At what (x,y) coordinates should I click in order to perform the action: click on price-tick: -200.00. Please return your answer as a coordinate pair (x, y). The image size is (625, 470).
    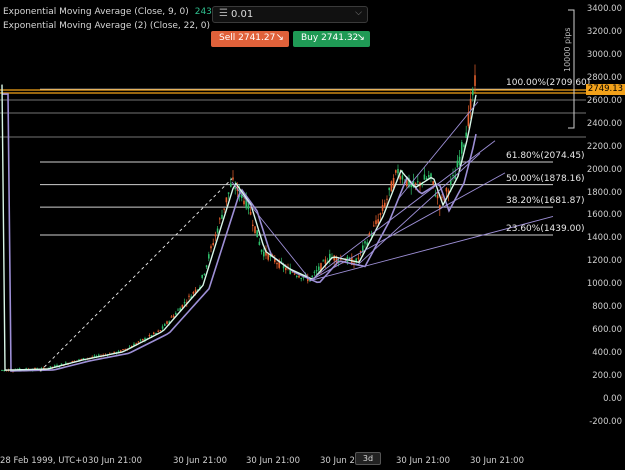
    Looking at the image, I should click on (605, 421).